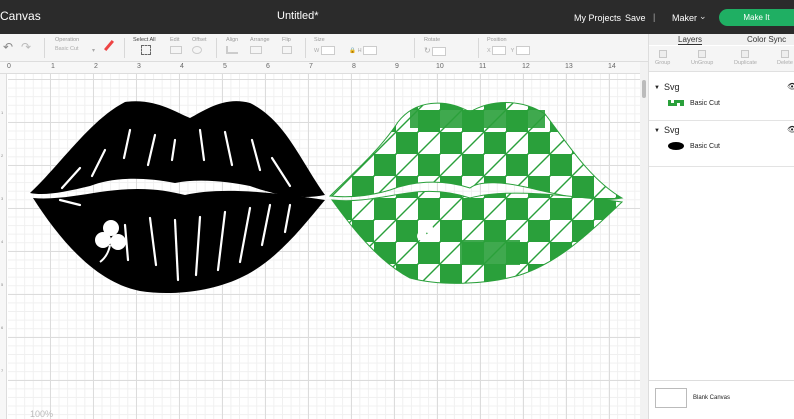 The width and height of the screenshot is (794, 419). What do you see at coordinates (96, 66) in the screenshot?
I see `ruler-mark: 2` at bounding box center [96, 66].